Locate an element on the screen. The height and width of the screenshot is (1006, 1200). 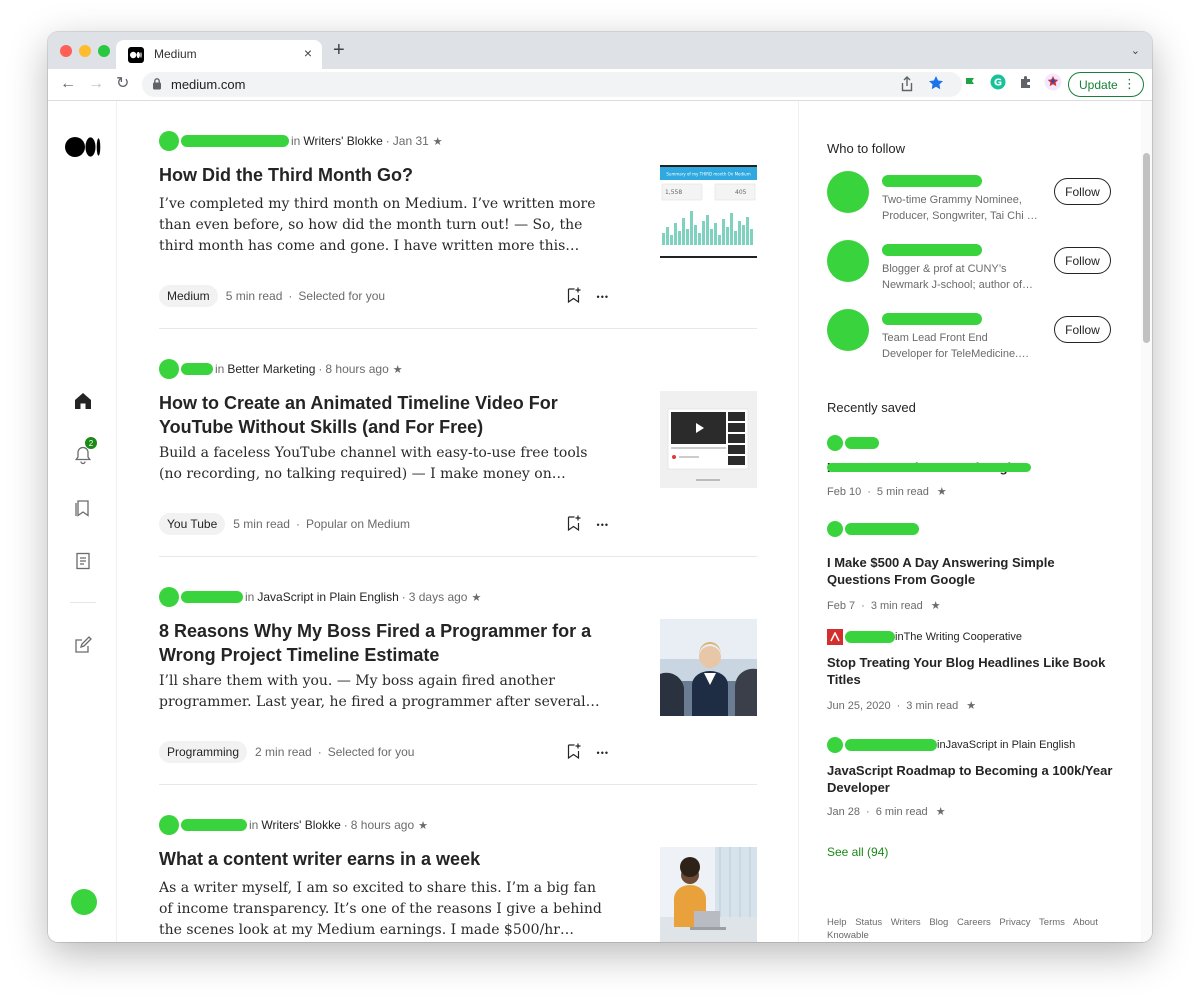
saved-footer: Feb 7 · 3 min read ★ is located at coordinates (884, 606).